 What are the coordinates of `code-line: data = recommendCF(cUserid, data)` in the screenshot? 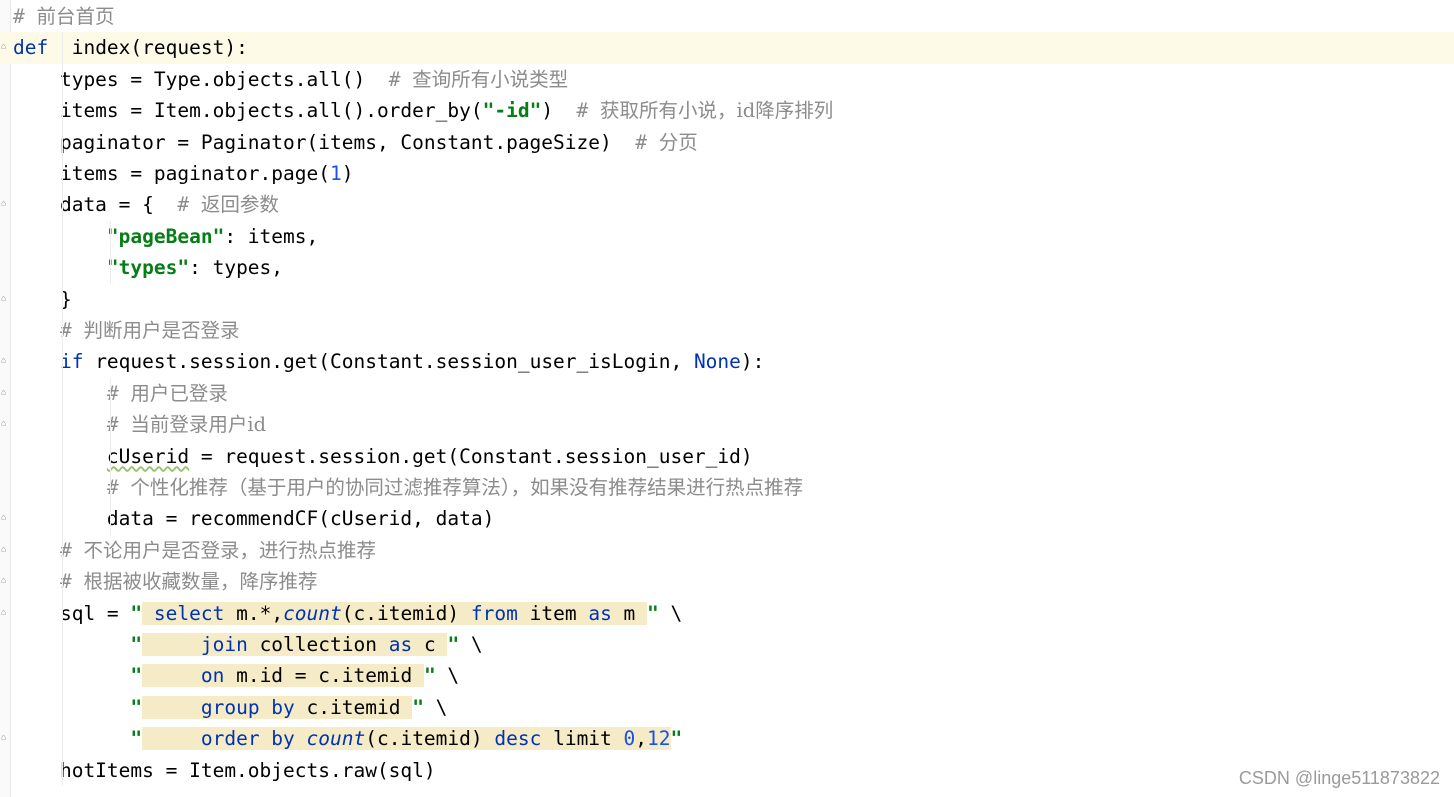 It's located at (727, 518).